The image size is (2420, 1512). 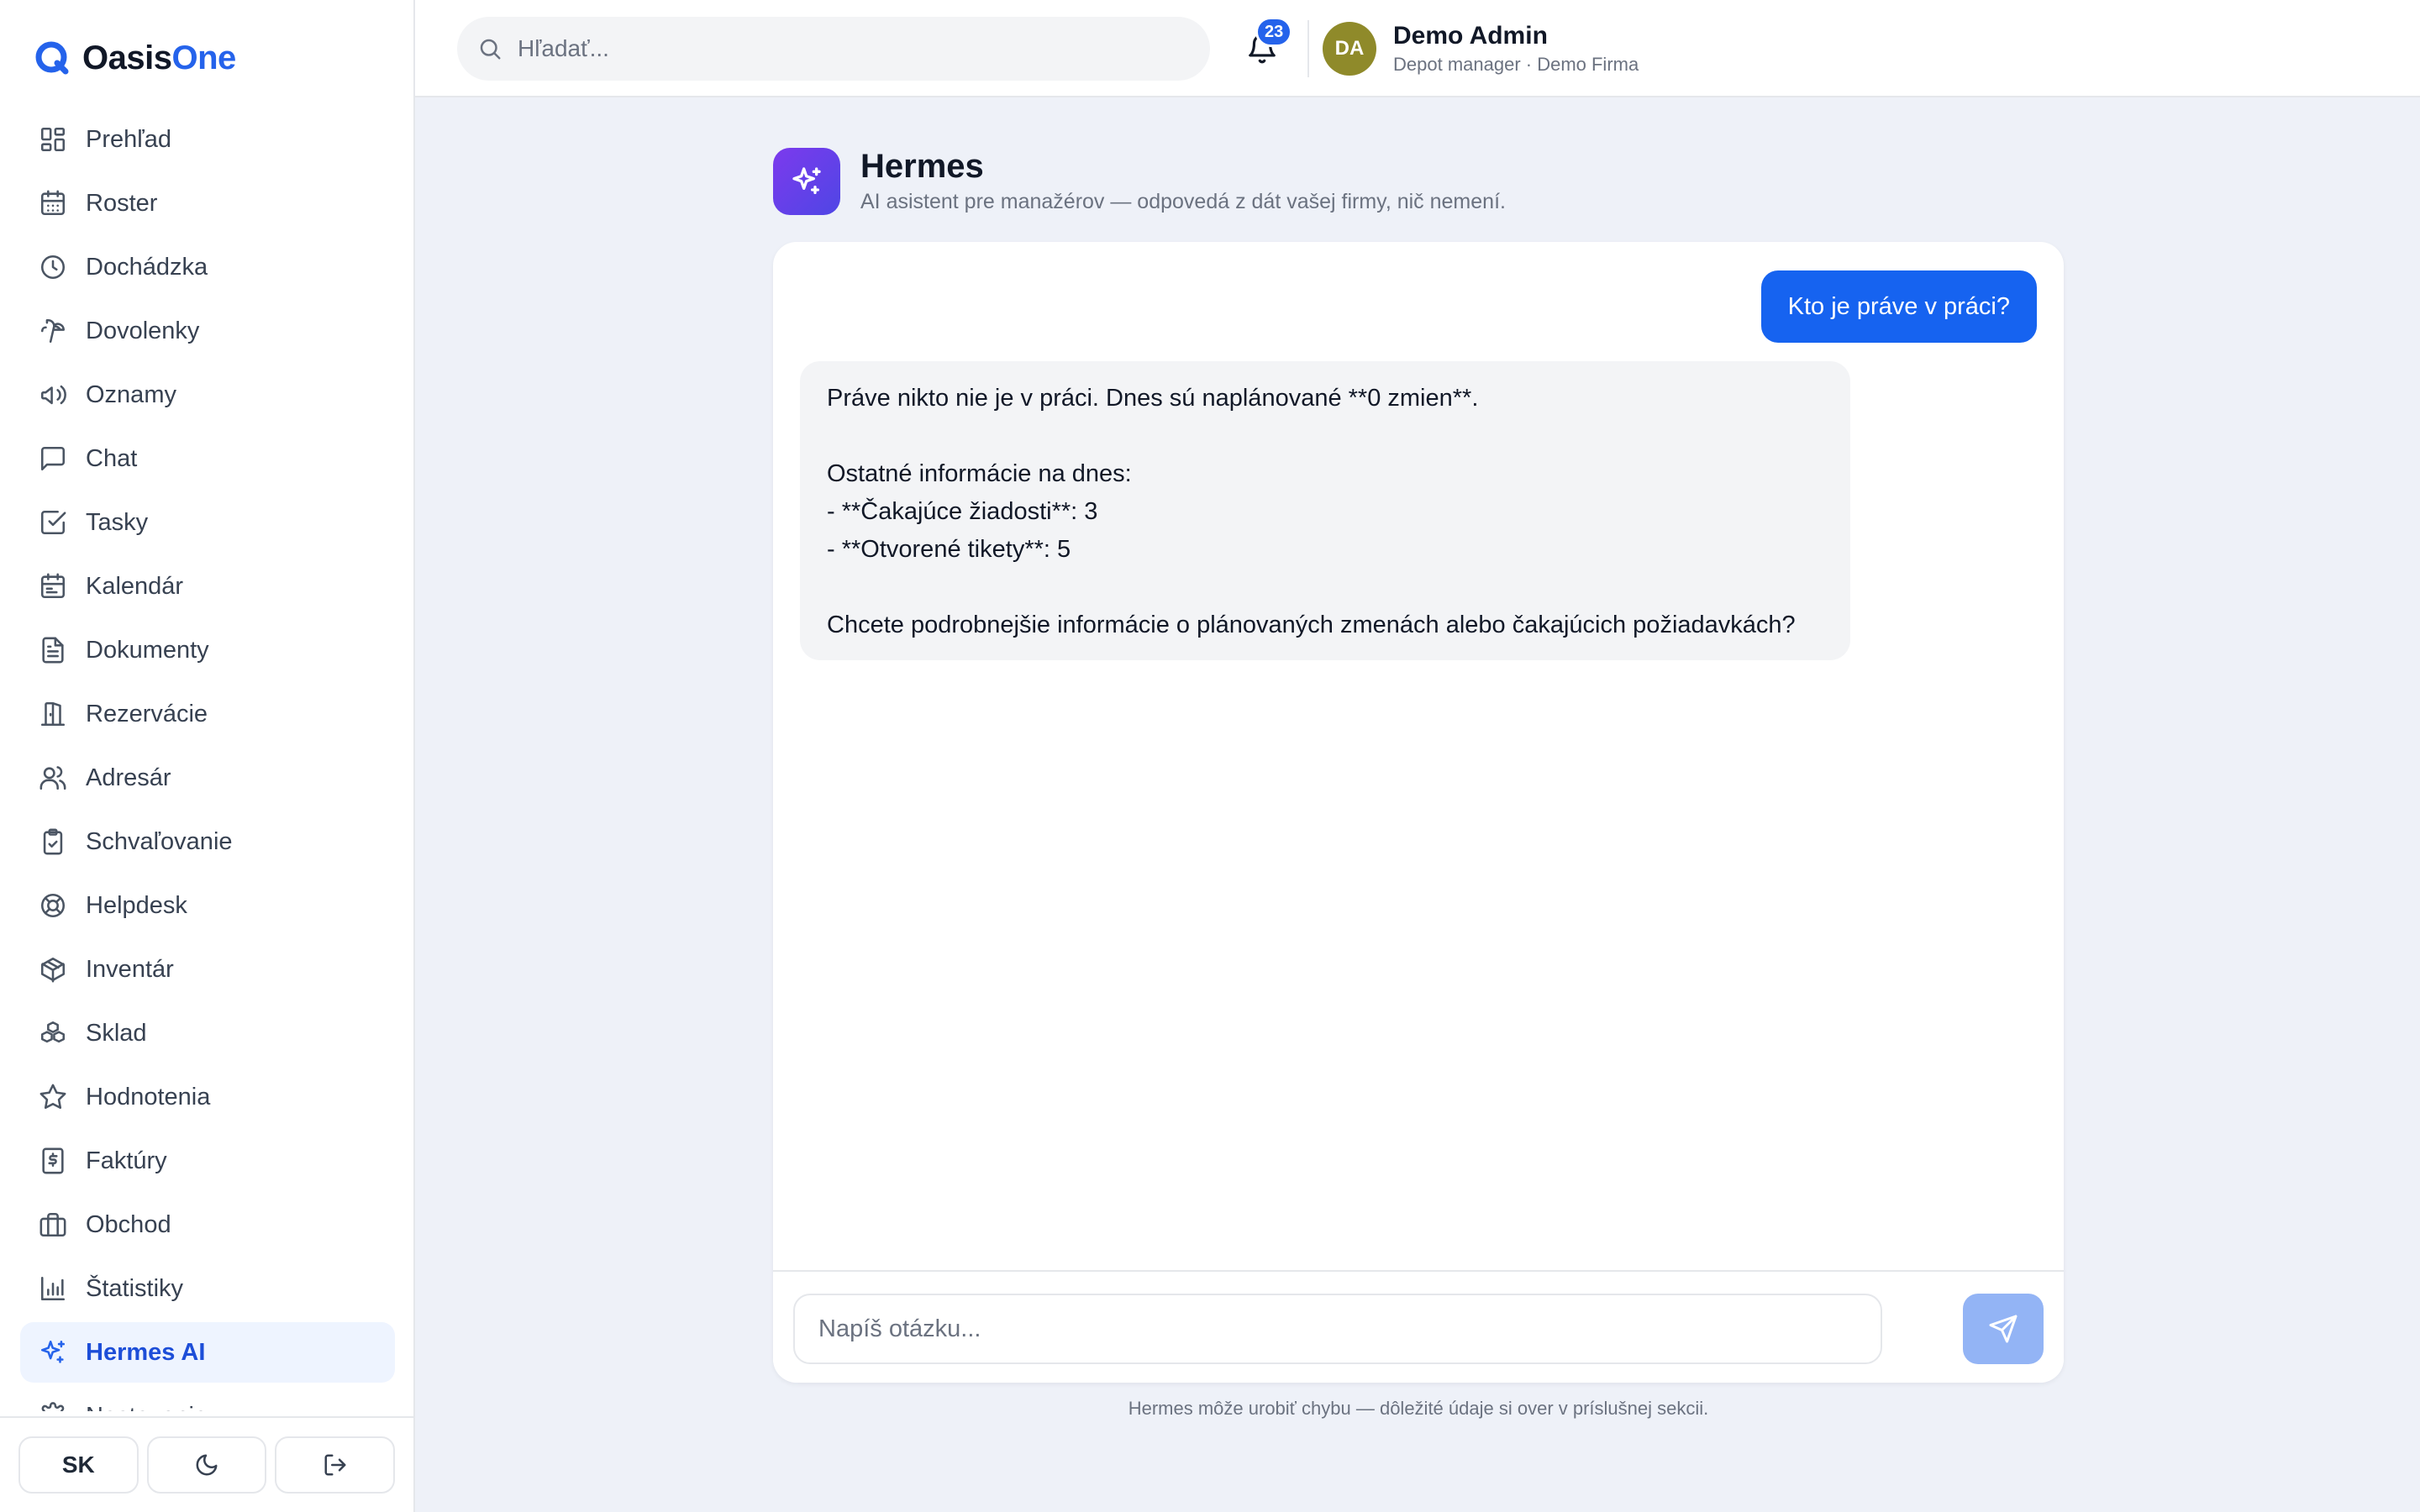 I want to click on chat-bubble-icon, so click(x=53, y=458).